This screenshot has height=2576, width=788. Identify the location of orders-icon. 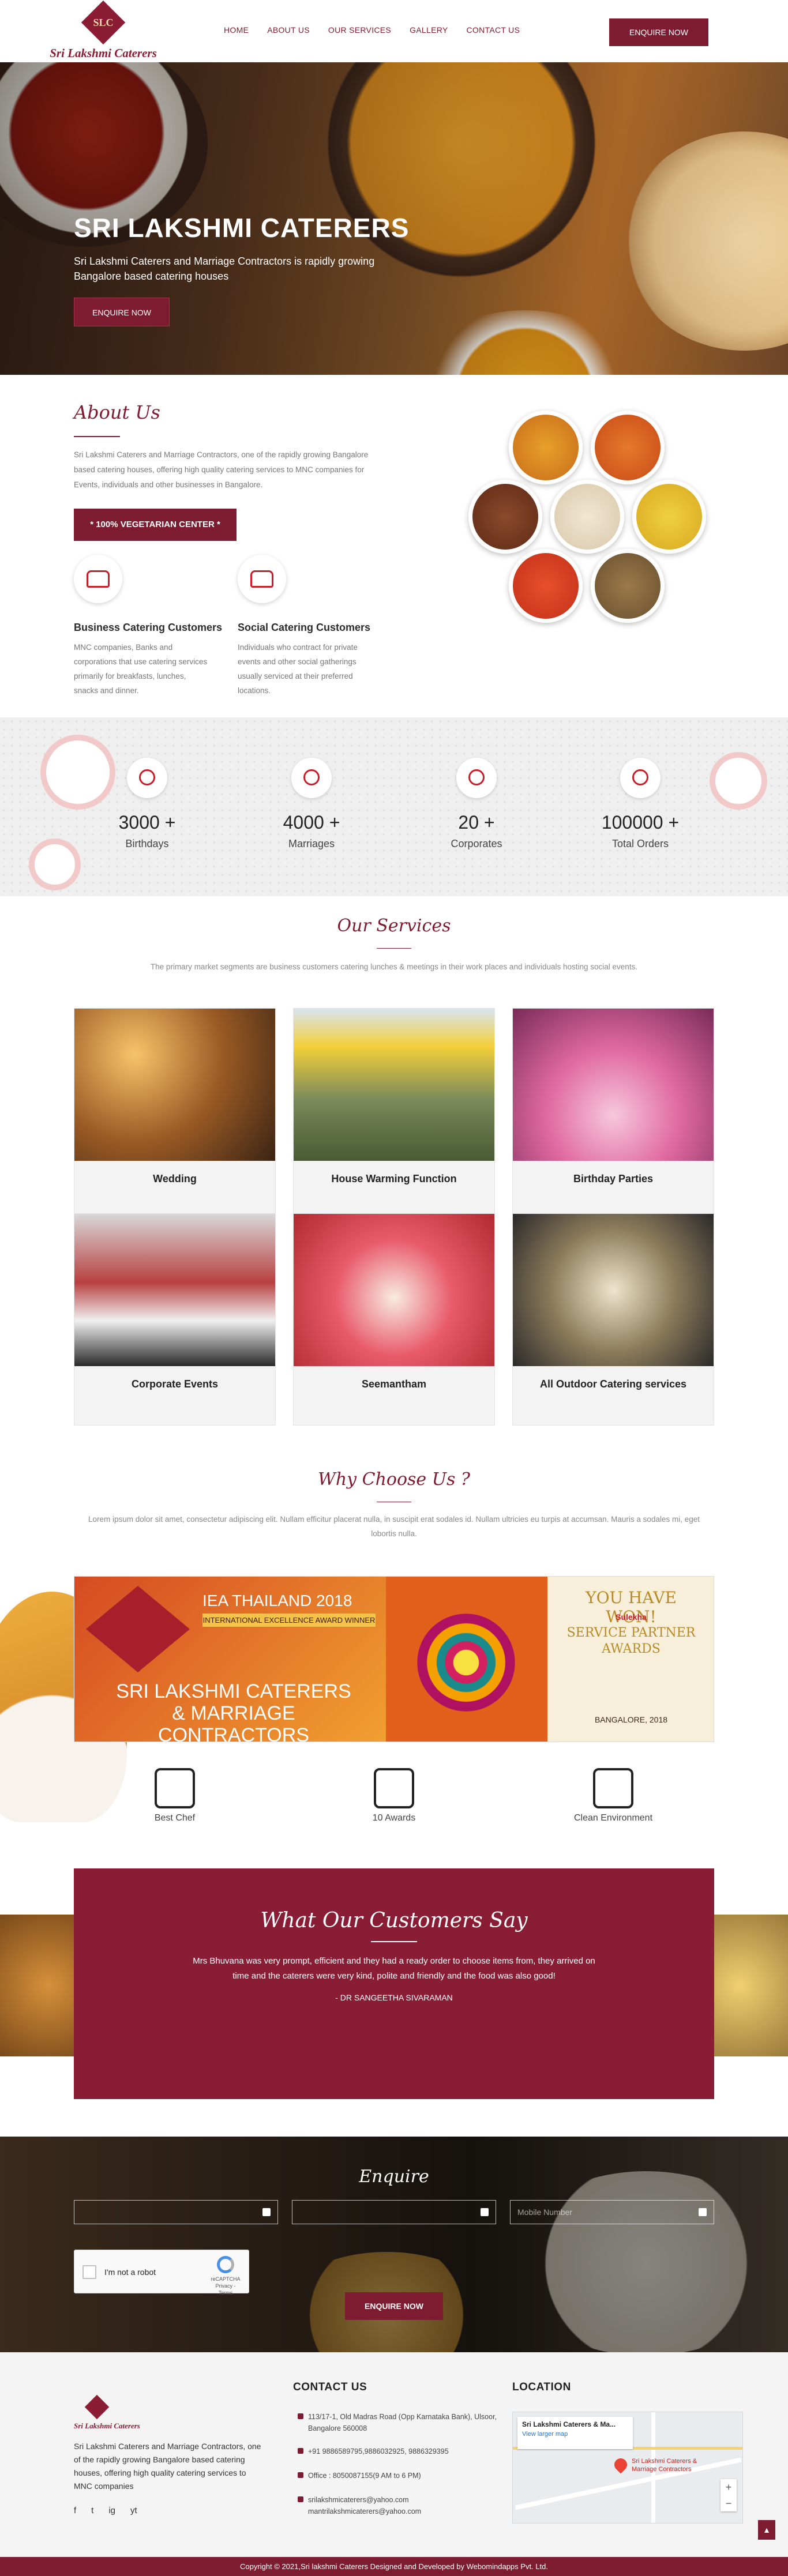
(640, 778).